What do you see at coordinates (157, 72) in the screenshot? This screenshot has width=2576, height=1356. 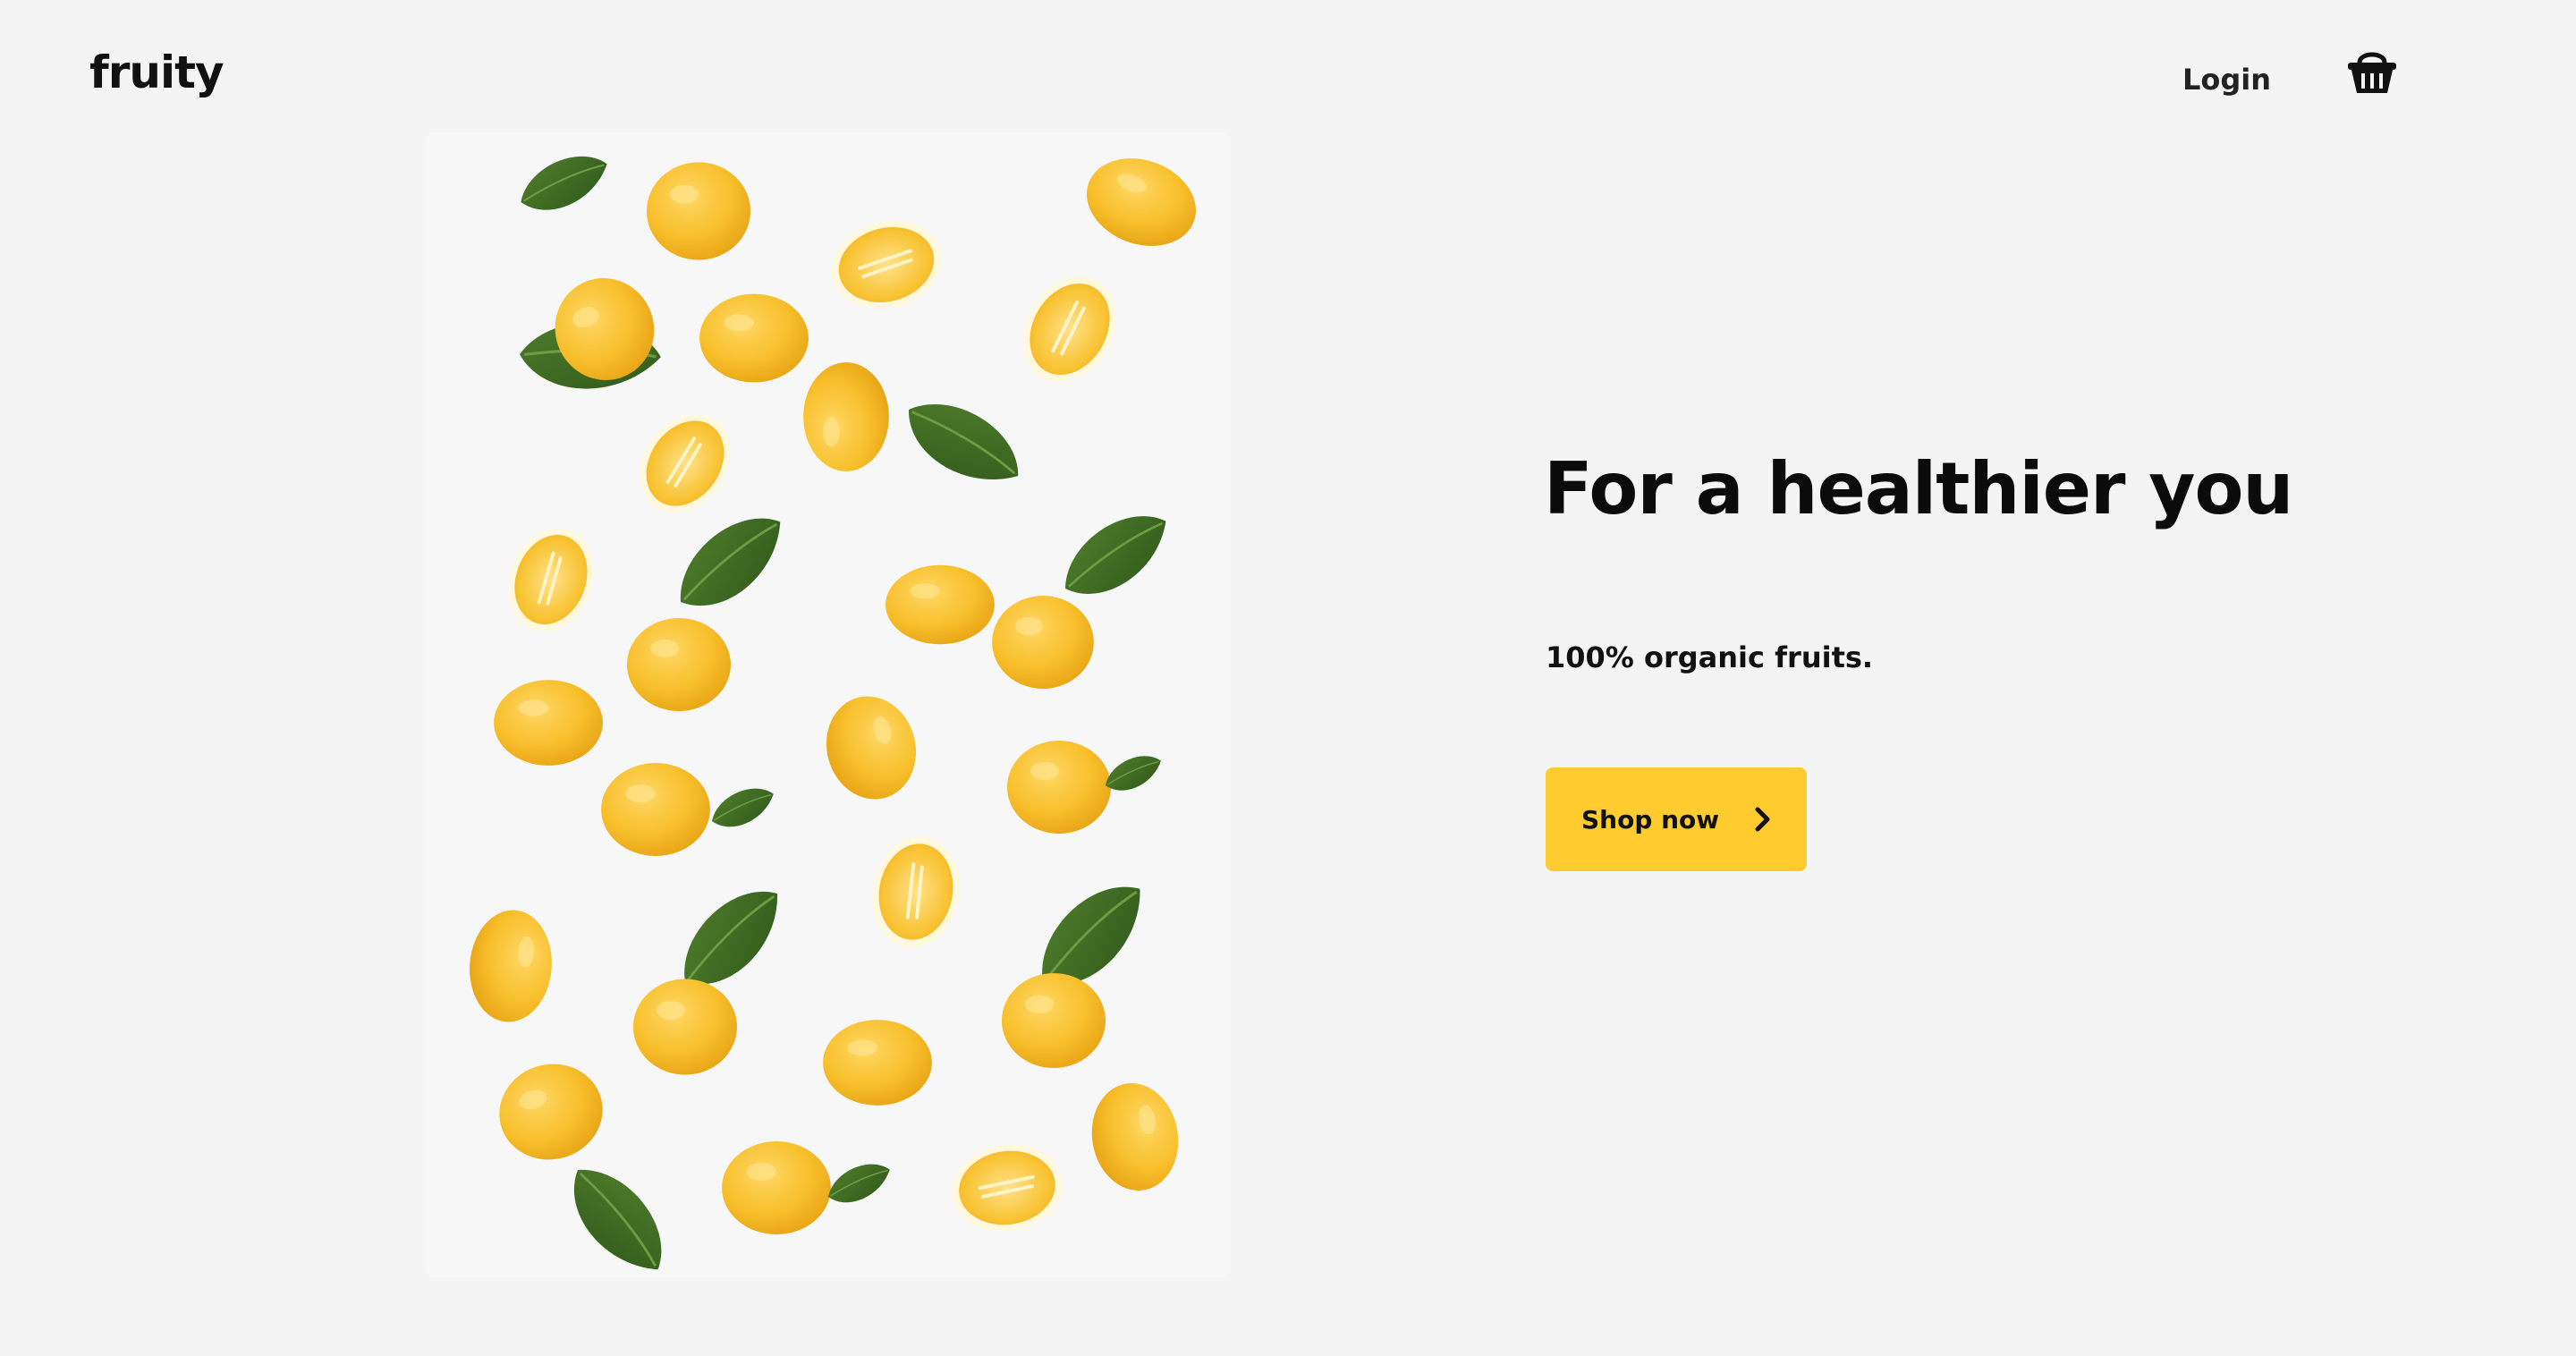 I see `brand-logo: fruity` at bounding box center [157, 72].